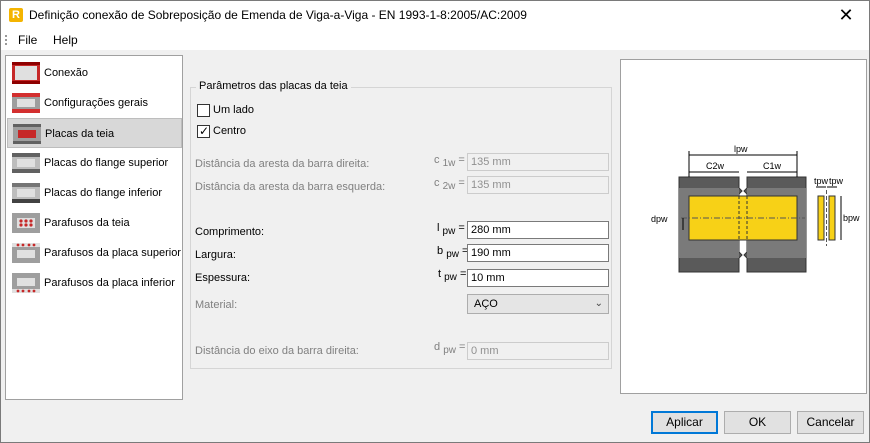  I want to click on connection-icon, so click(26, 73).